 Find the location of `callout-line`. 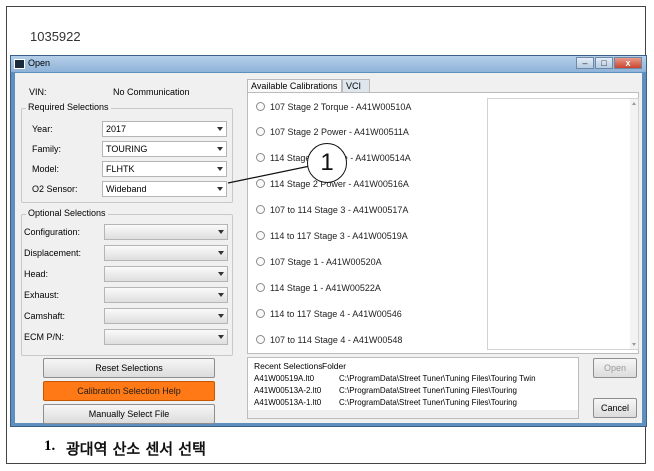

callout-line is located at coordinates (269, 174).